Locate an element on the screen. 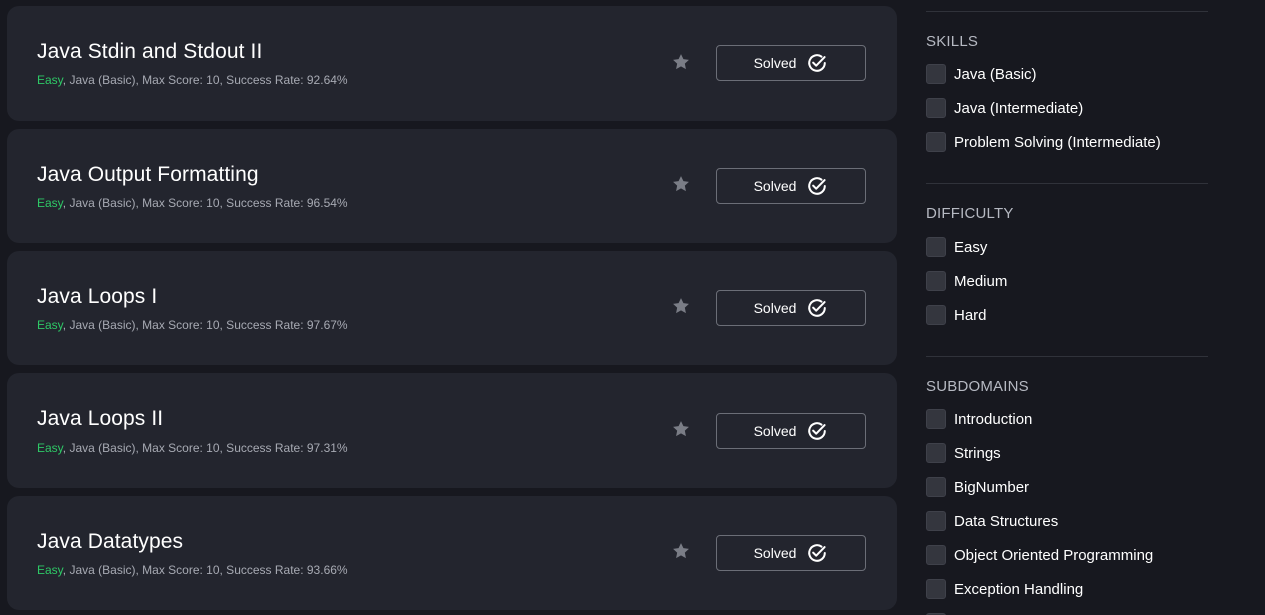  filter-label: Java (Basic) is located at coordinates (995, 74).